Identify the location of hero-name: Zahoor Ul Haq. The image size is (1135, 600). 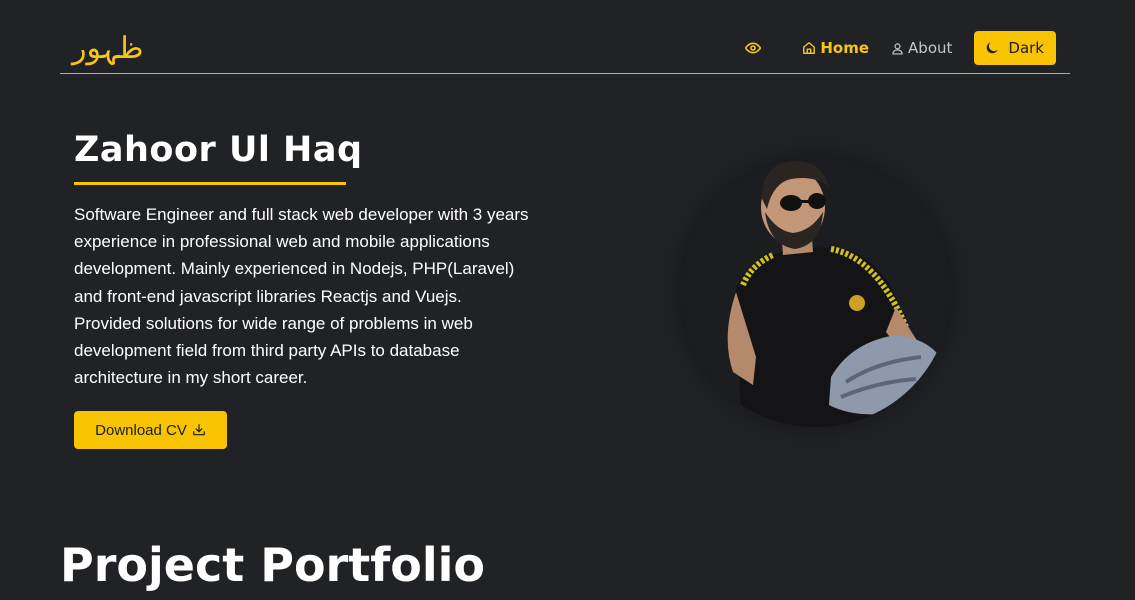
(218, 150).